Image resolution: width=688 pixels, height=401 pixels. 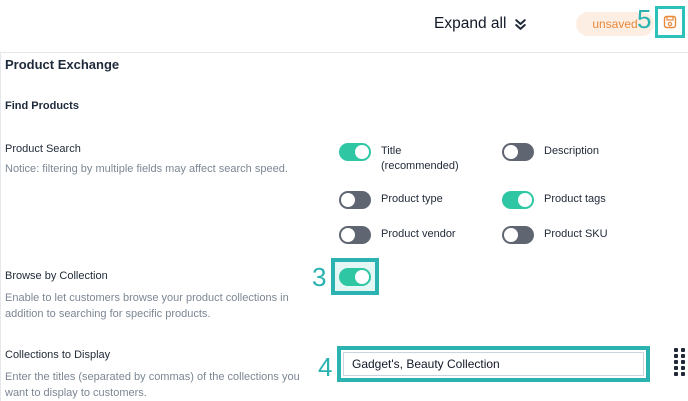 What do you see at coordinates (344, 52) in the screenshot?
I see `divider` at bounding box center [344, 52].